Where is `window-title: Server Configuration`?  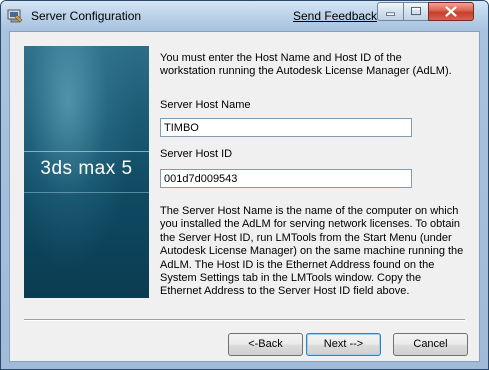 window-title: Server Configuration is located at coordinates (86, 16).